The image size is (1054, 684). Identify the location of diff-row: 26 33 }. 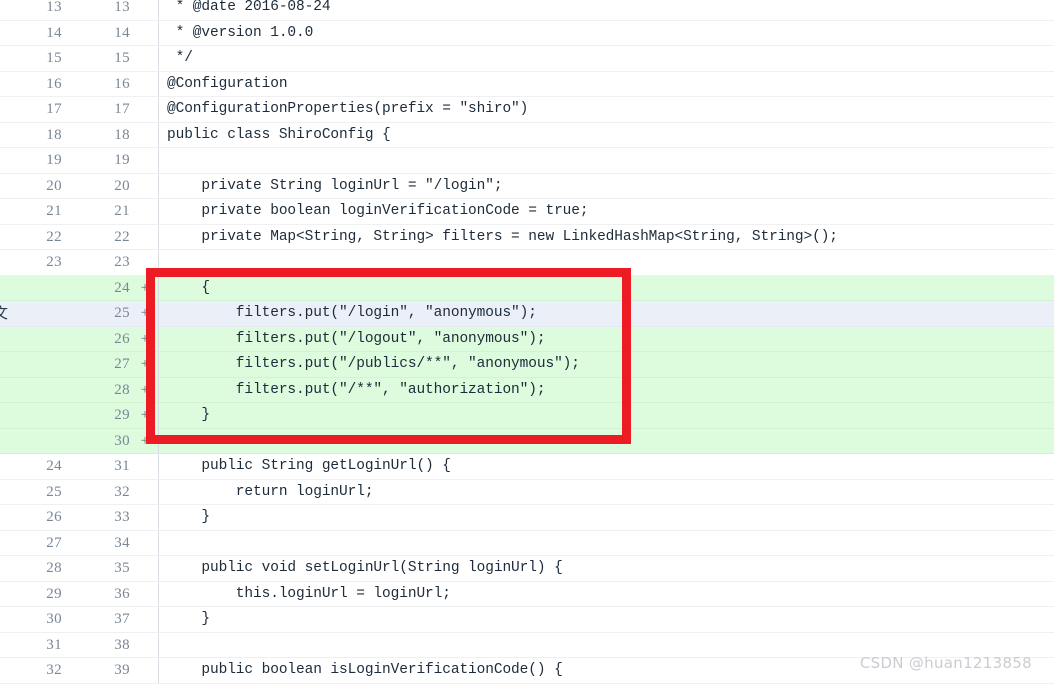
(527, 518).